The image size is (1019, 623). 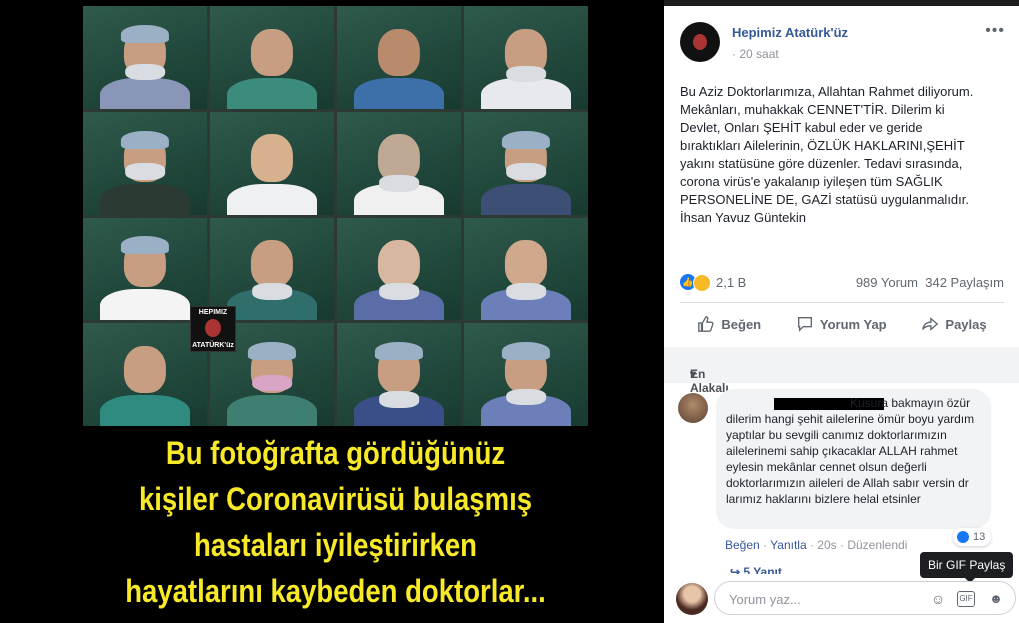 What do you see at coordinates (964, 282) in the screenshot?
I see `shares-count-link: 342 Paylaşım` at bounding box center [964, 282].